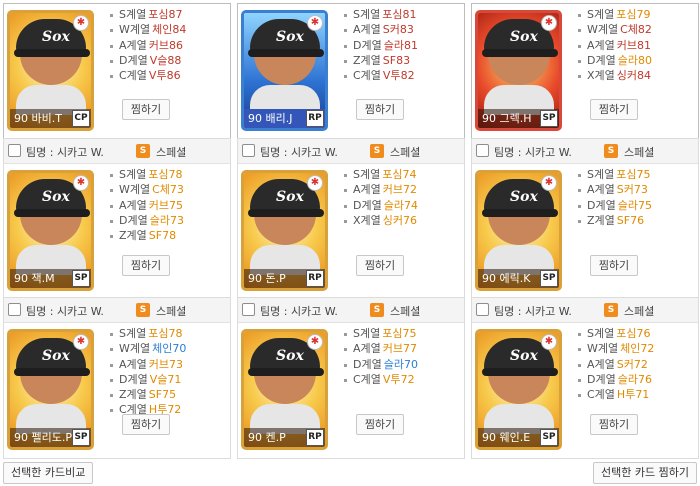 This screenshot has width=700, height=486. Describe the element at coordinates (164, 76) in the screenshot. I see `stat-value: V투86` at that location.